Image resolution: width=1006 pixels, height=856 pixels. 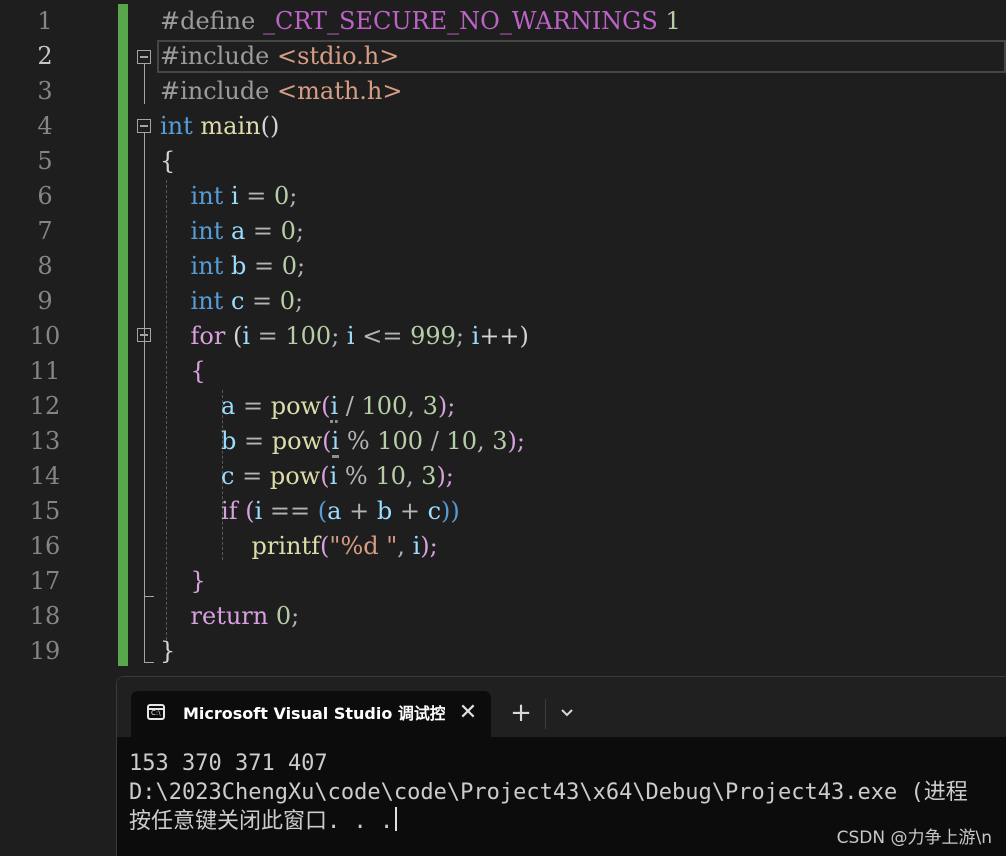 What do you see at coordinates (460, 21) in the screenshot?
I see `code-token: _CRT_SECURE_NO_WARNINGS` at bounding box center [460, 21].